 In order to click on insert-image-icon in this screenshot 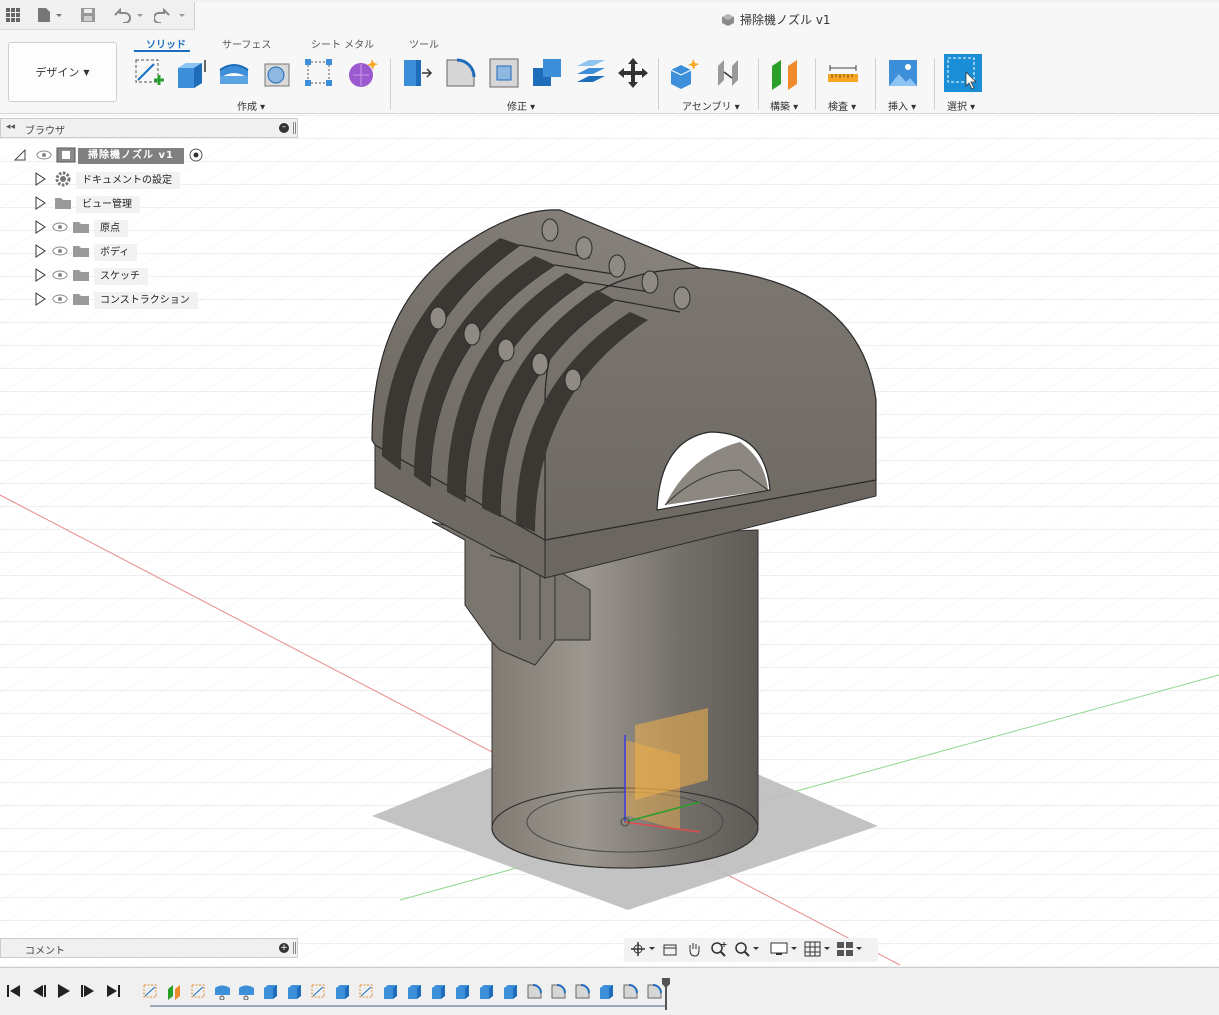, I will do `click(903, 73)`.